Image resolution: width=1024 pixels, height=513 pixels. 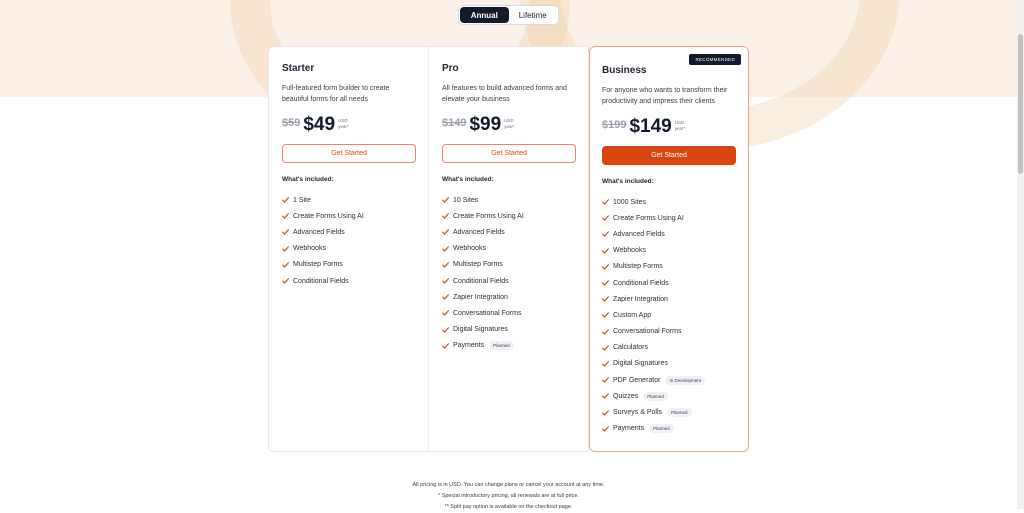 What do you see at coordinates (668, 202) in the screenshot?
I see `feature-item: 1000 Sites` at bounding box center [668, 202].